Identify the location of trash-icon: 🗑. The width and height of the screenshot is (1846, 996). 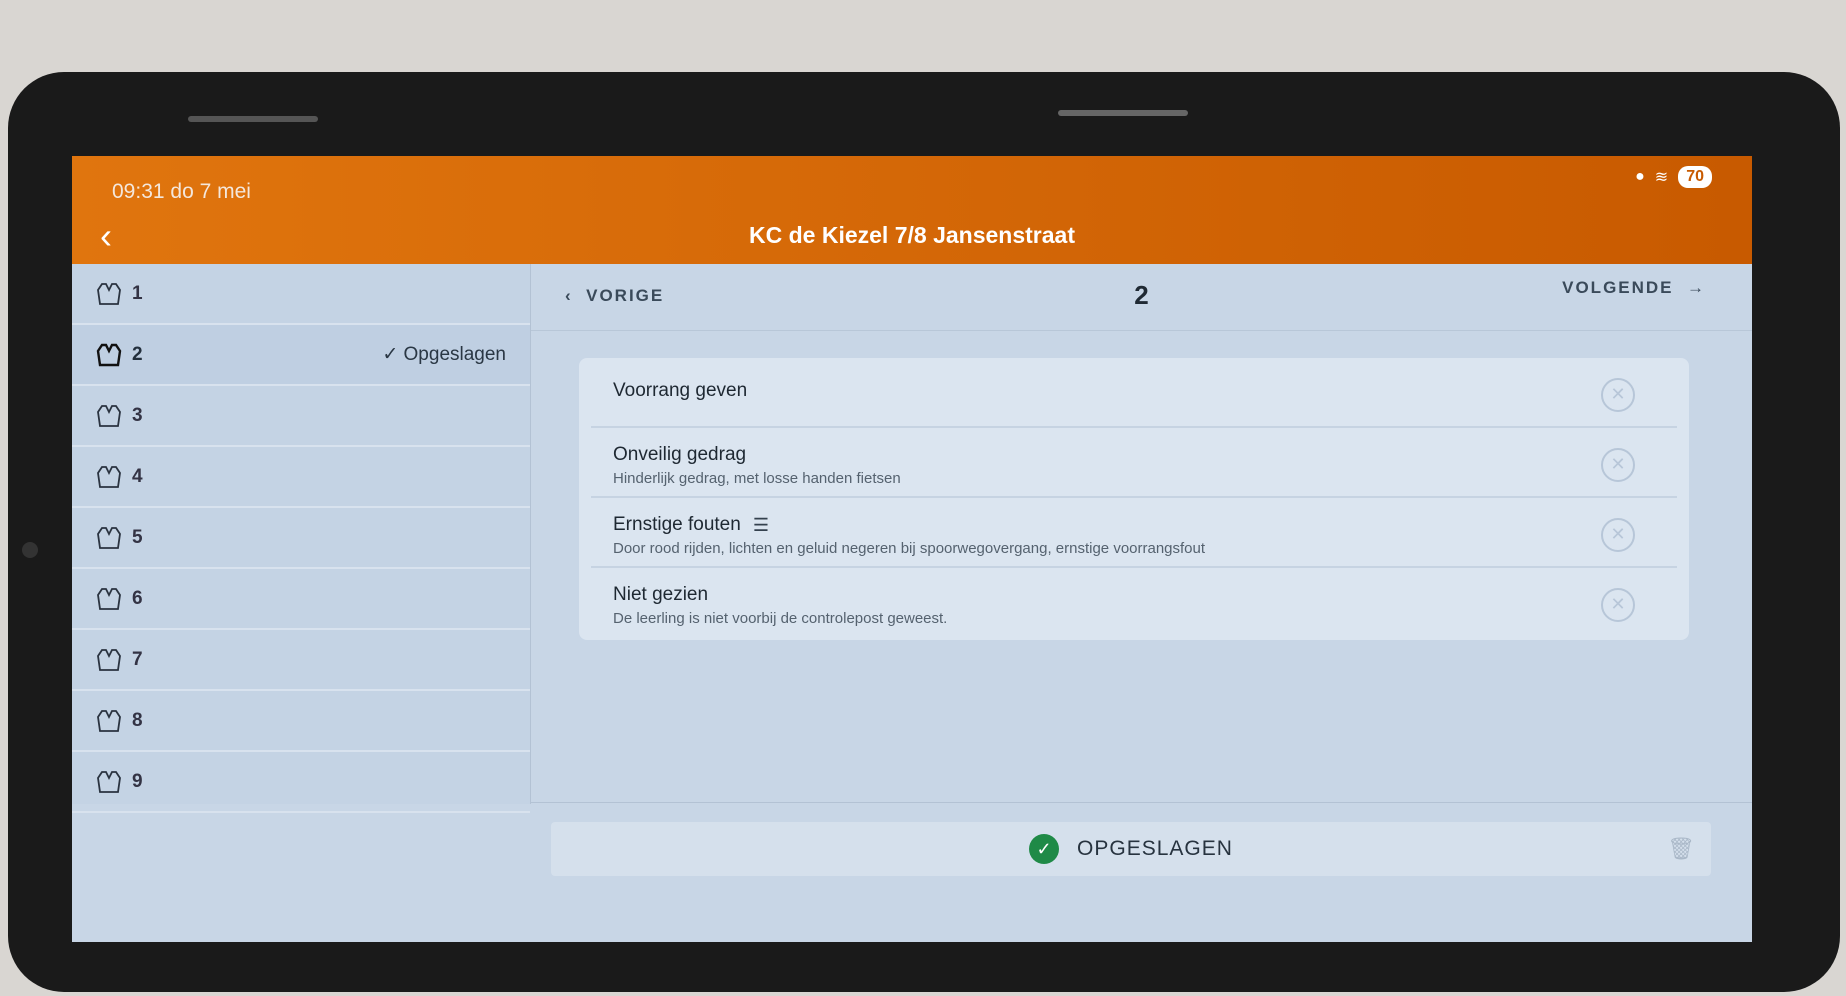
(1681, 849).